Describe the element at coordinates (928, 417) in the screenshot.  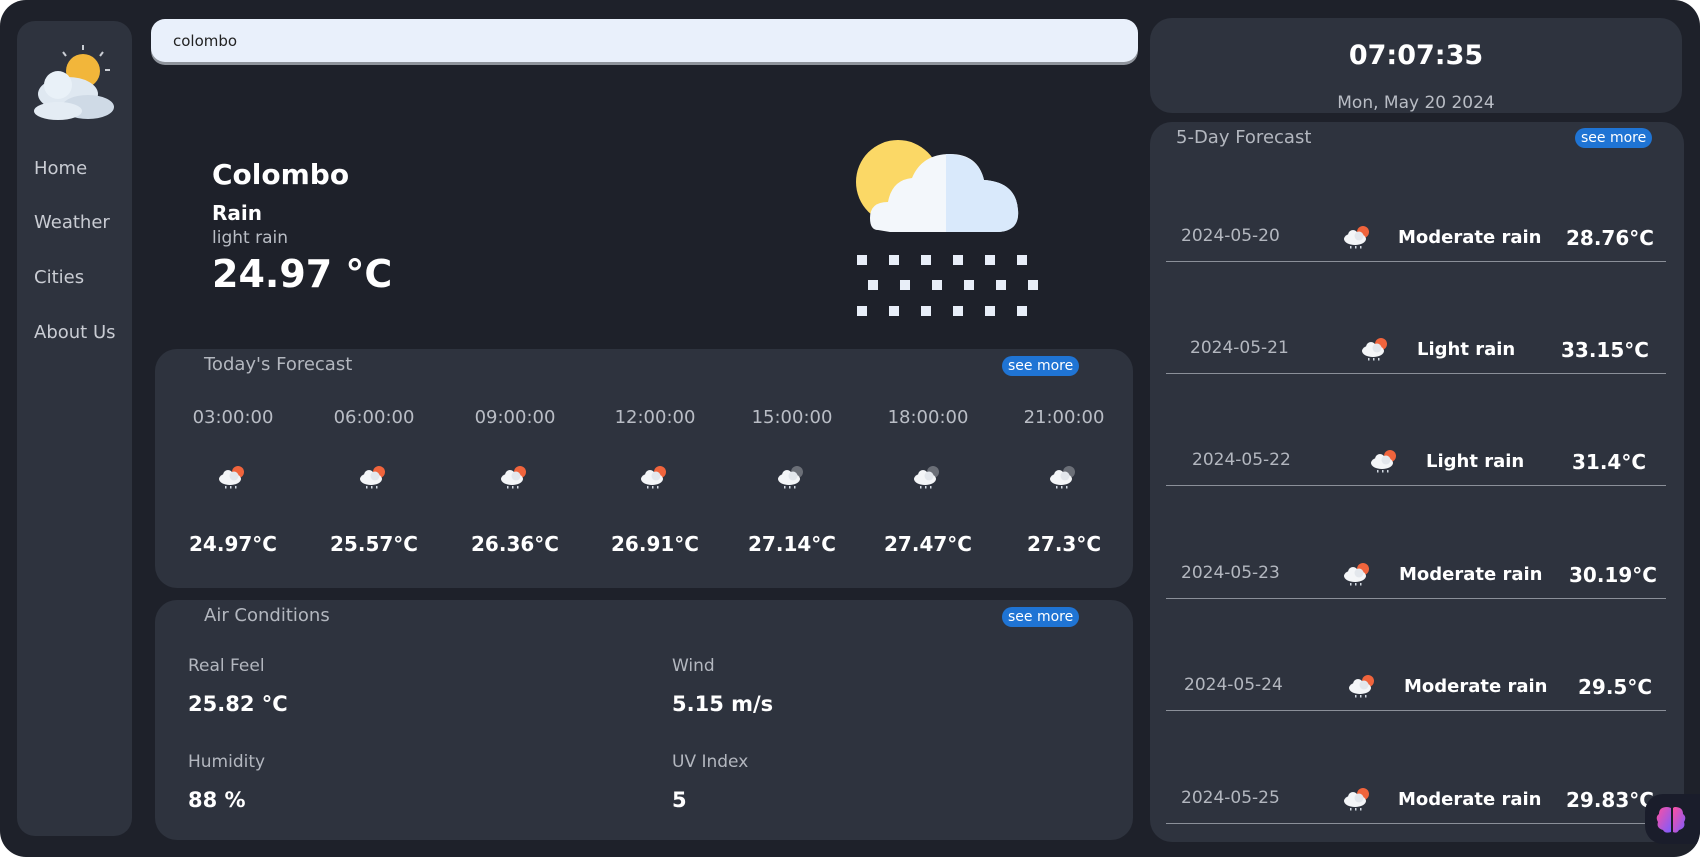
I see `hour-time: 18:00:00` at that location.